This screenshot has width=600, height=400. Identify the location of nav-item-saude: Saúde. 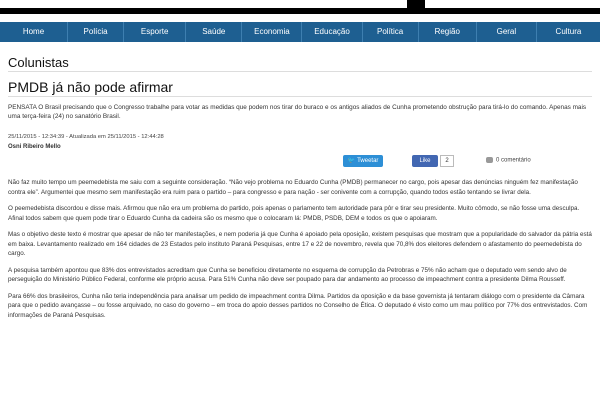
(214, 32).